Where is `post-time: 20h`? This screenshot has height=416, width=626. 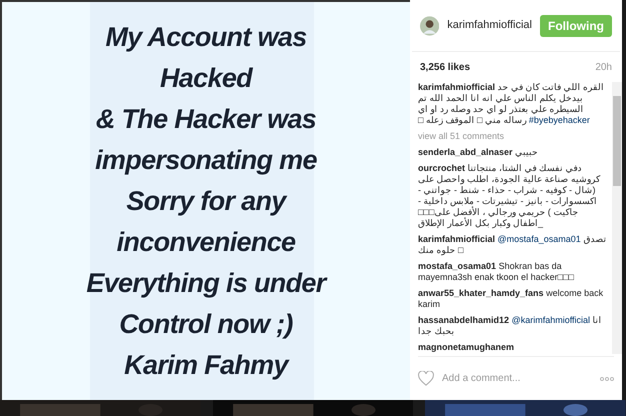 post-time: 20h is located at coordinates (603, 67).